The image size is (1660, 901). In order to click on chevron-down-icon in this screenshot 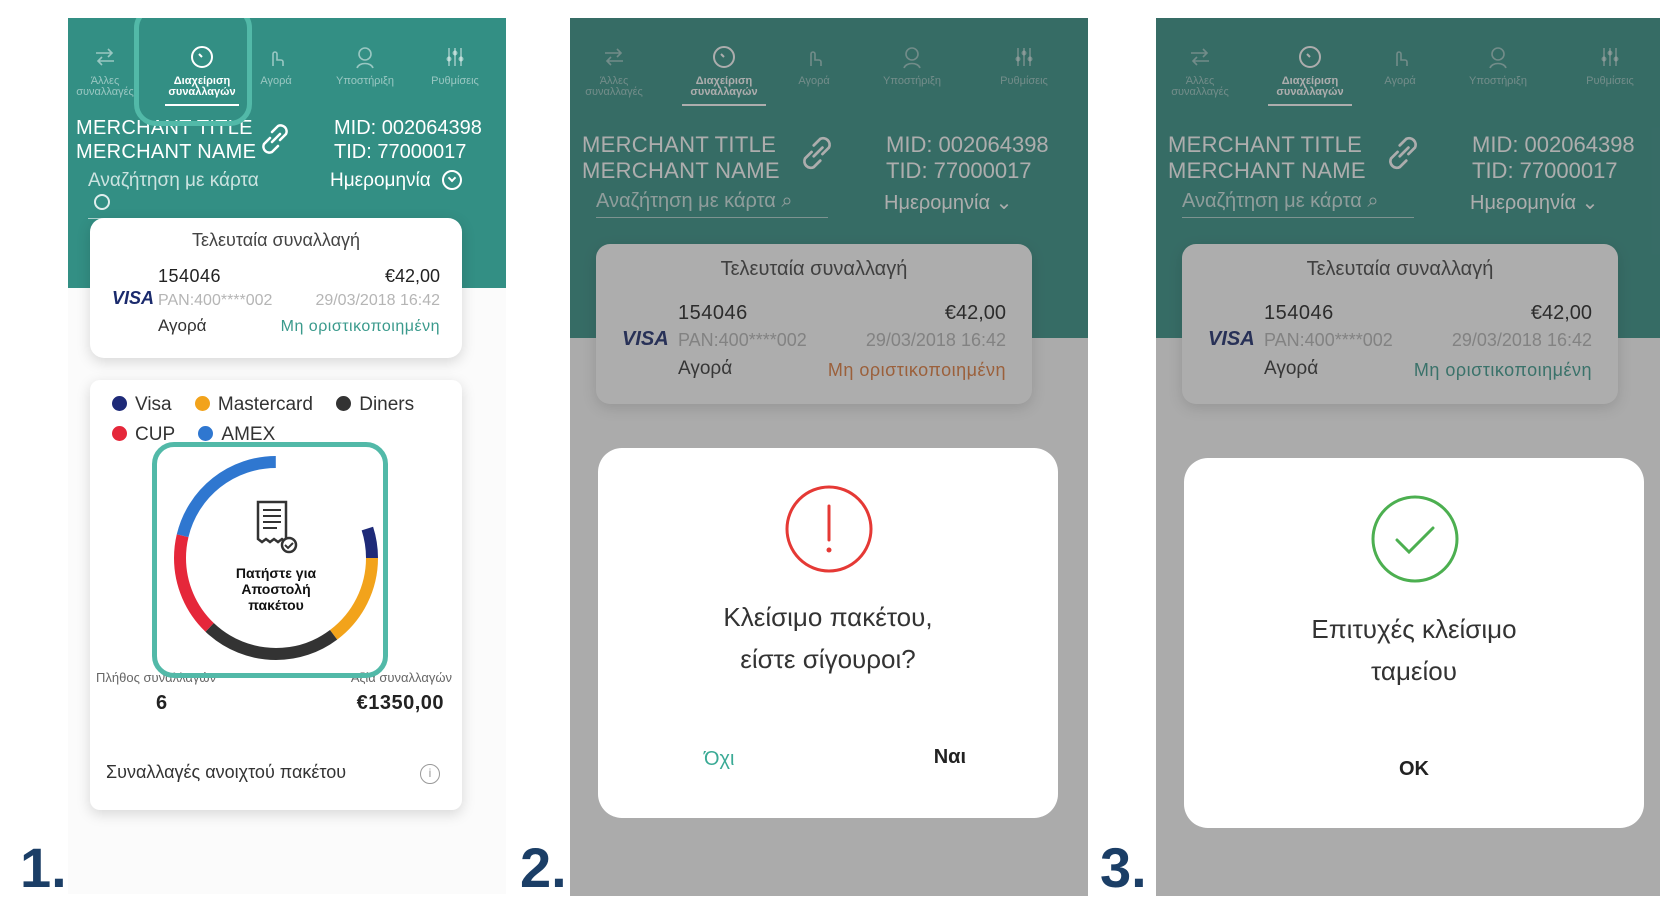, I will do `click(452, 180)`.